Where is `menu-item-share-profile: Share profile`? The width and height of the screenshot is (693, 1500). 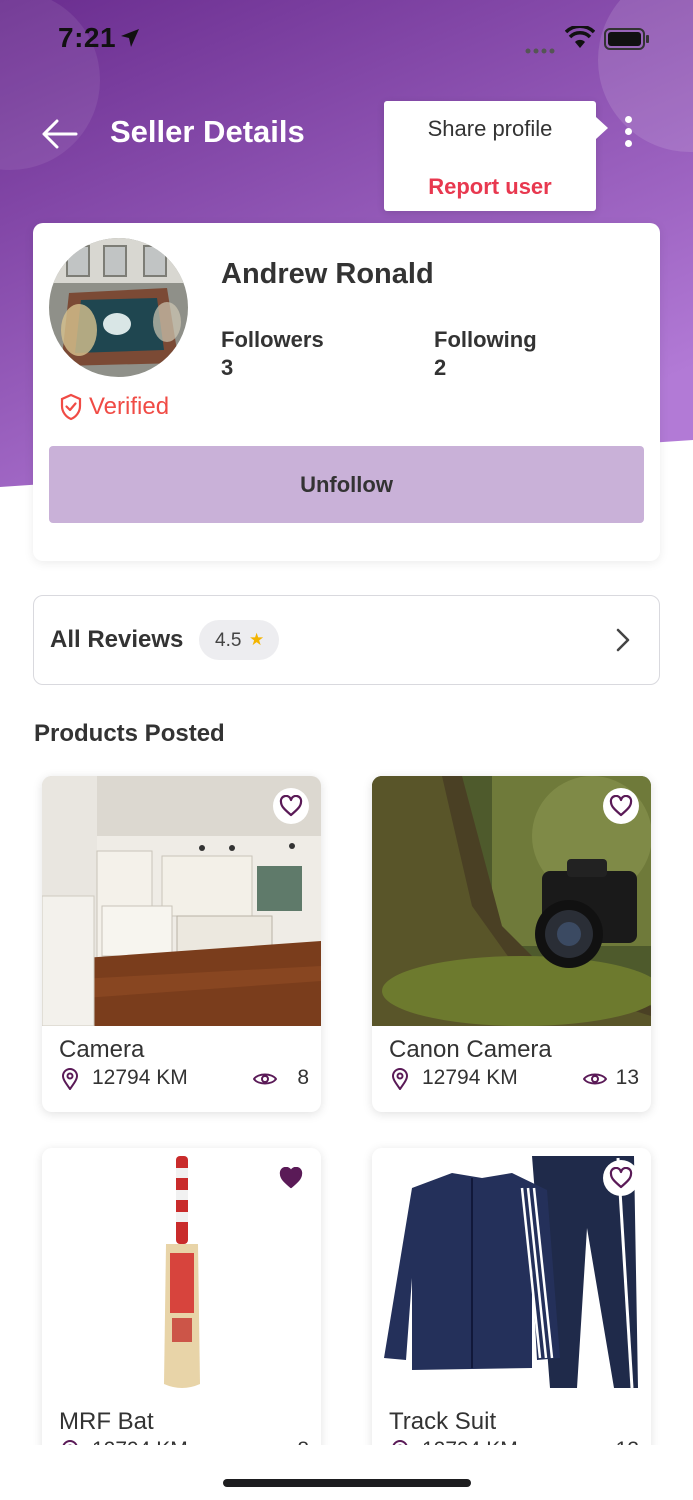 menu-item-share-profile: Share profile is located at coordinates (490, 129).